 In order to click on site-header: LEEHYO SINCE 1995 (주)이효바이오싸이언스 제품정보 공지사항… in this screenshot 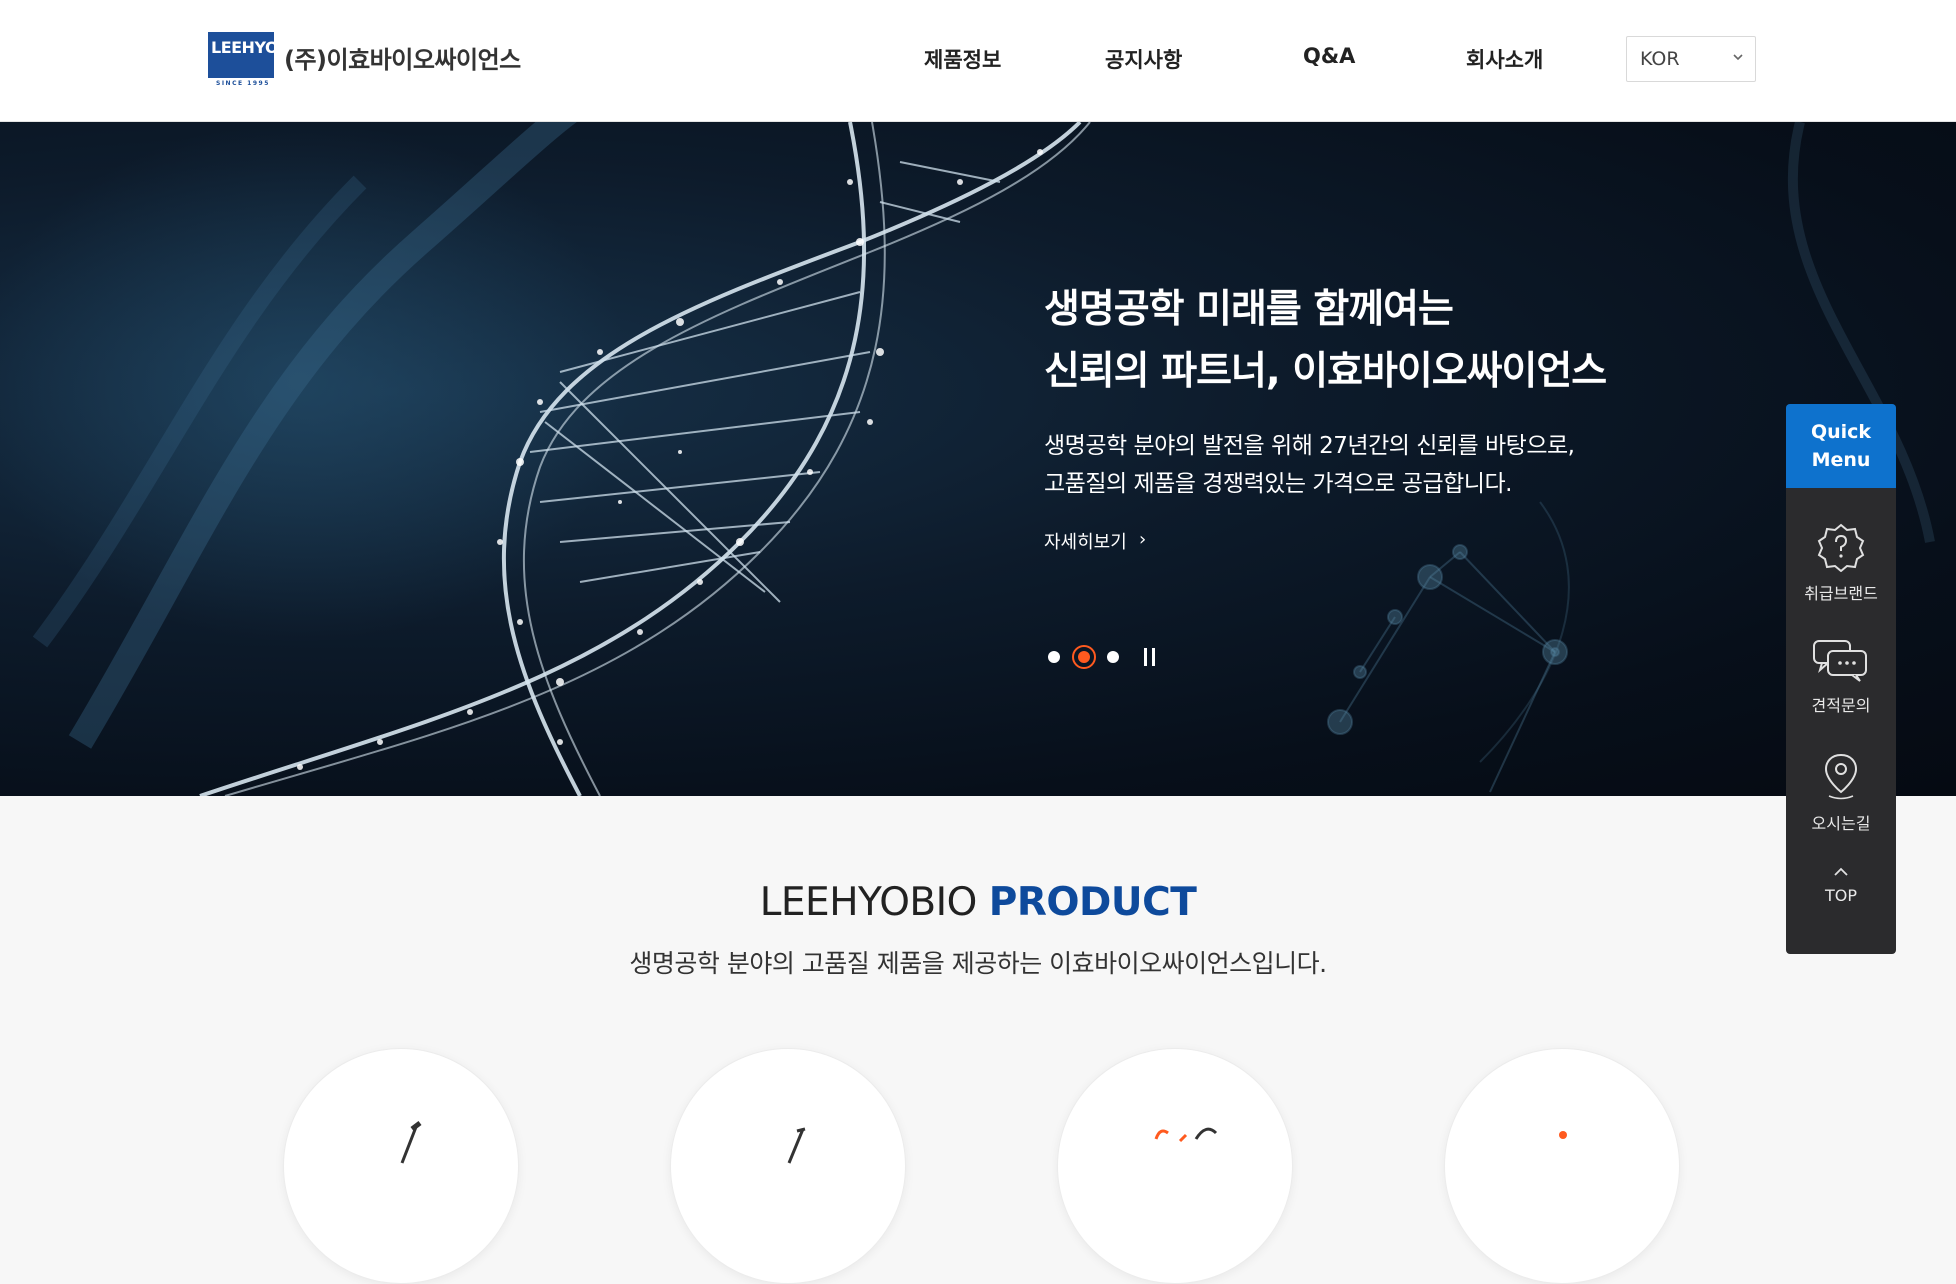, I will do `click(978, 61)`.